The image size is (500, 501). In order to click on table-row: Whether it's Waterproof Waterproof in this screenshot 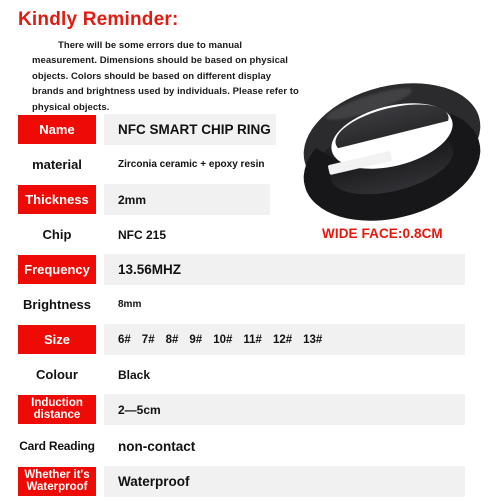, I will do `click(250, 482)`.